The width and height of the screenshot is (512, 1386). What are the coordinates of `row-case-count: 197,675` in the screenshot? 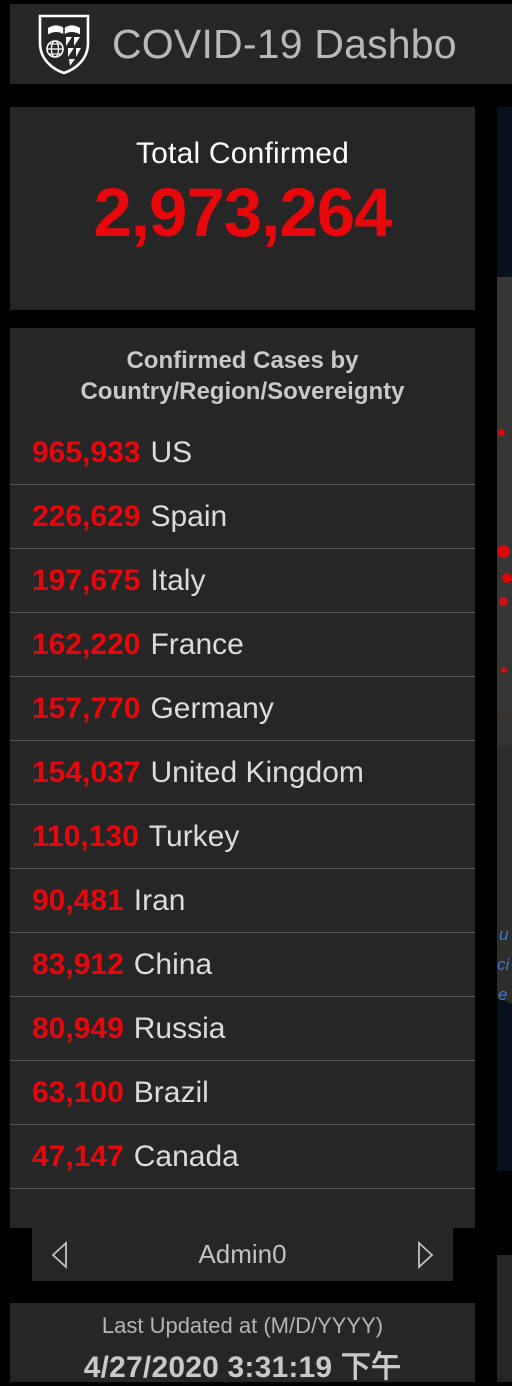 It's located at (86, 580).